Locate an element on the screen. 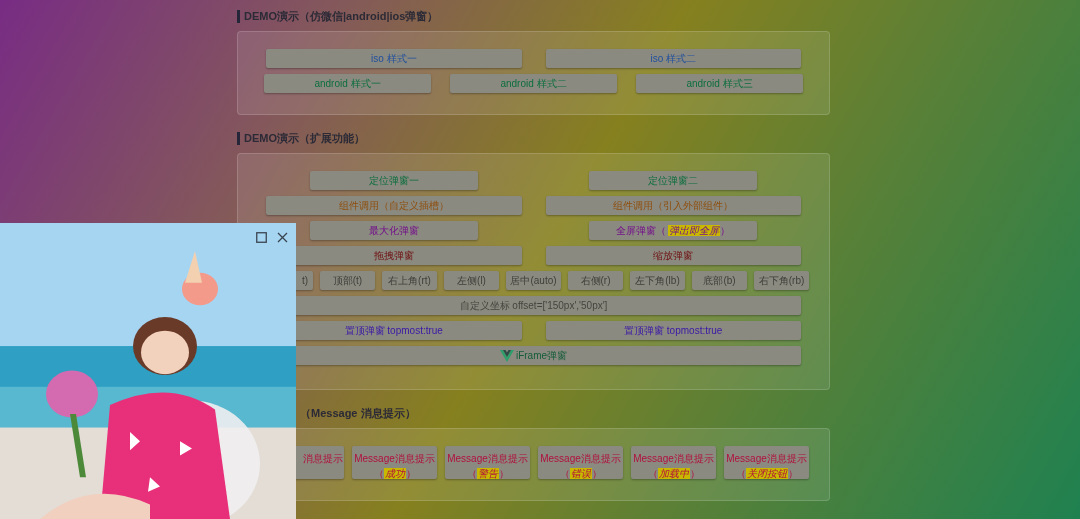 The height and width of the screenshot is (519, 1080). action-button: Message消息提示 （成功） is located at coordinates (394, 462).